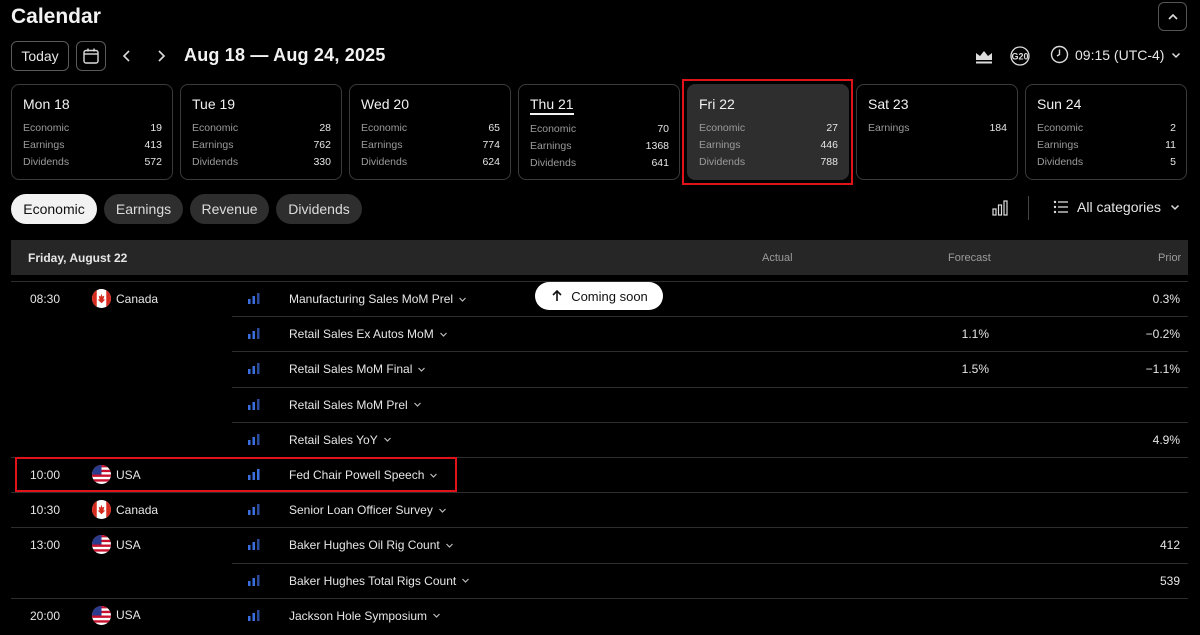  What do you see at coordinates (365, 616) in the screenshot?
I see `event-name: Jackson Hole Symposium` at bounding box center [365, 616].